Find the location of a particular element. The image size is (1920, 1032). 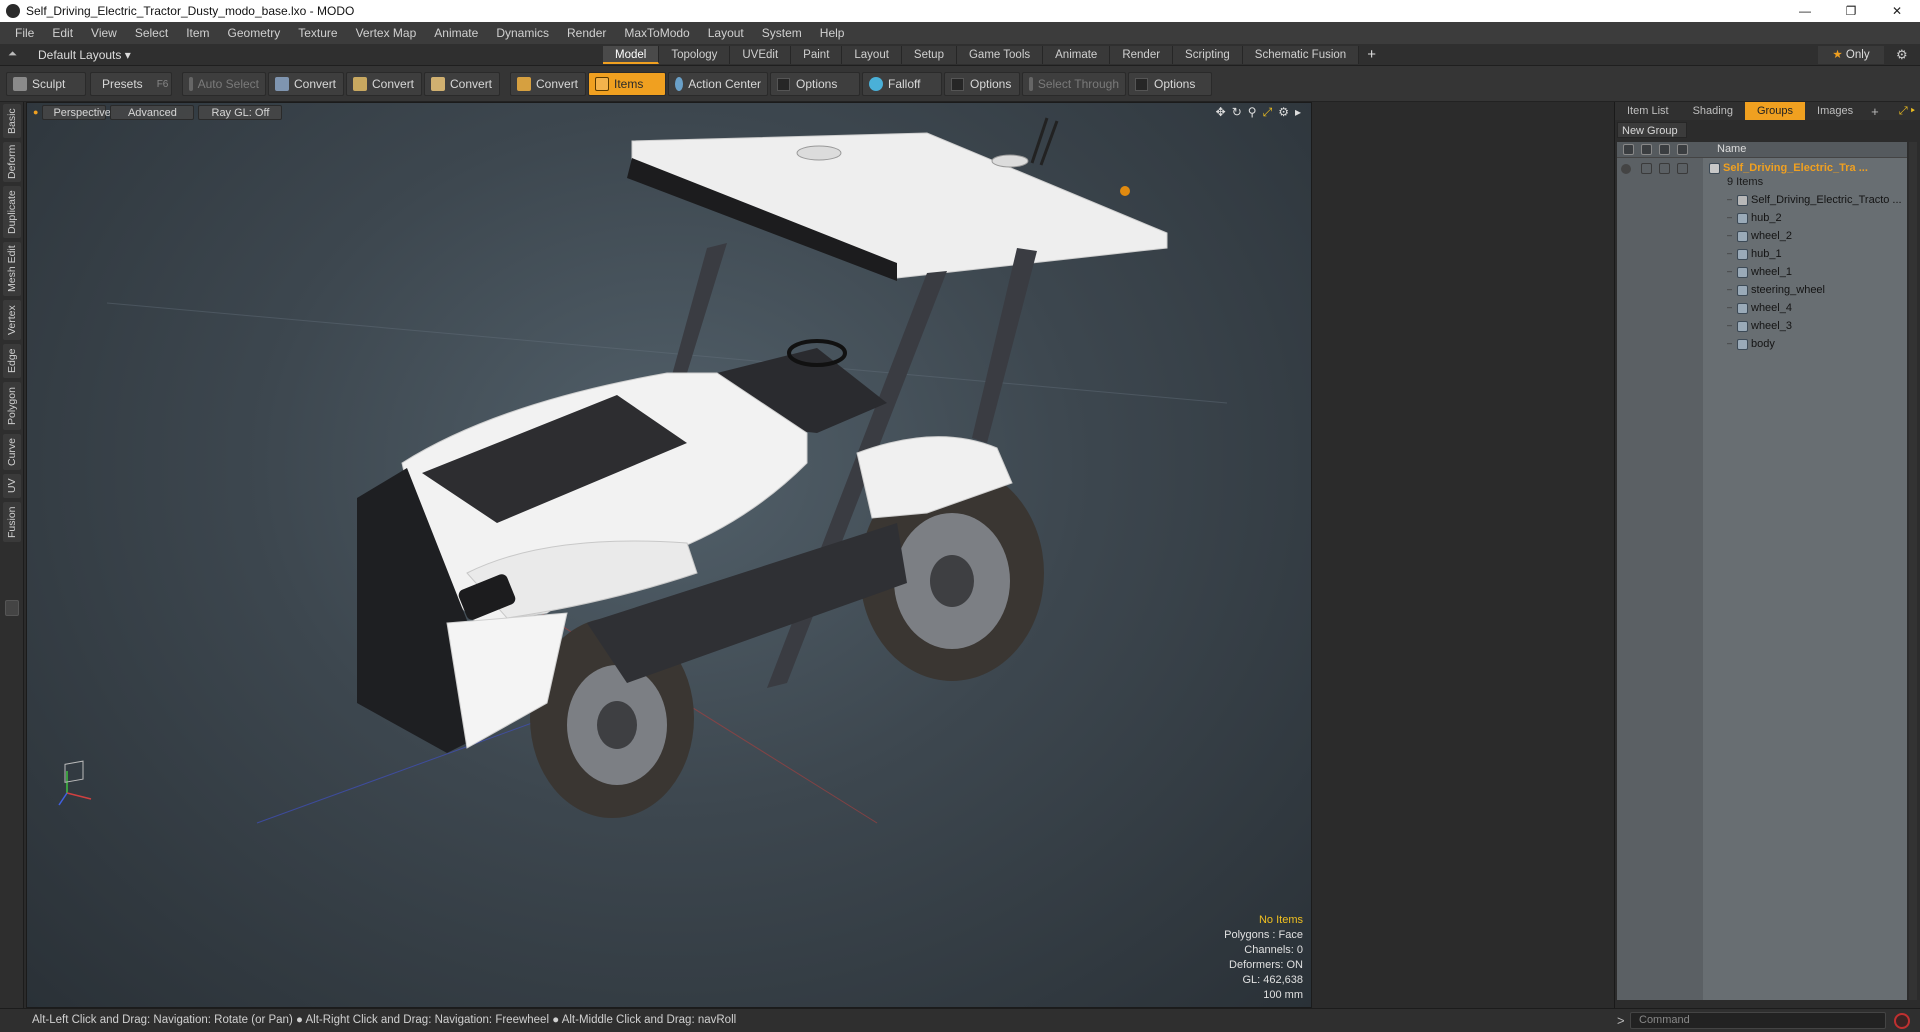

auto-select-button: Auto Select is located at coordinates (224, 84).